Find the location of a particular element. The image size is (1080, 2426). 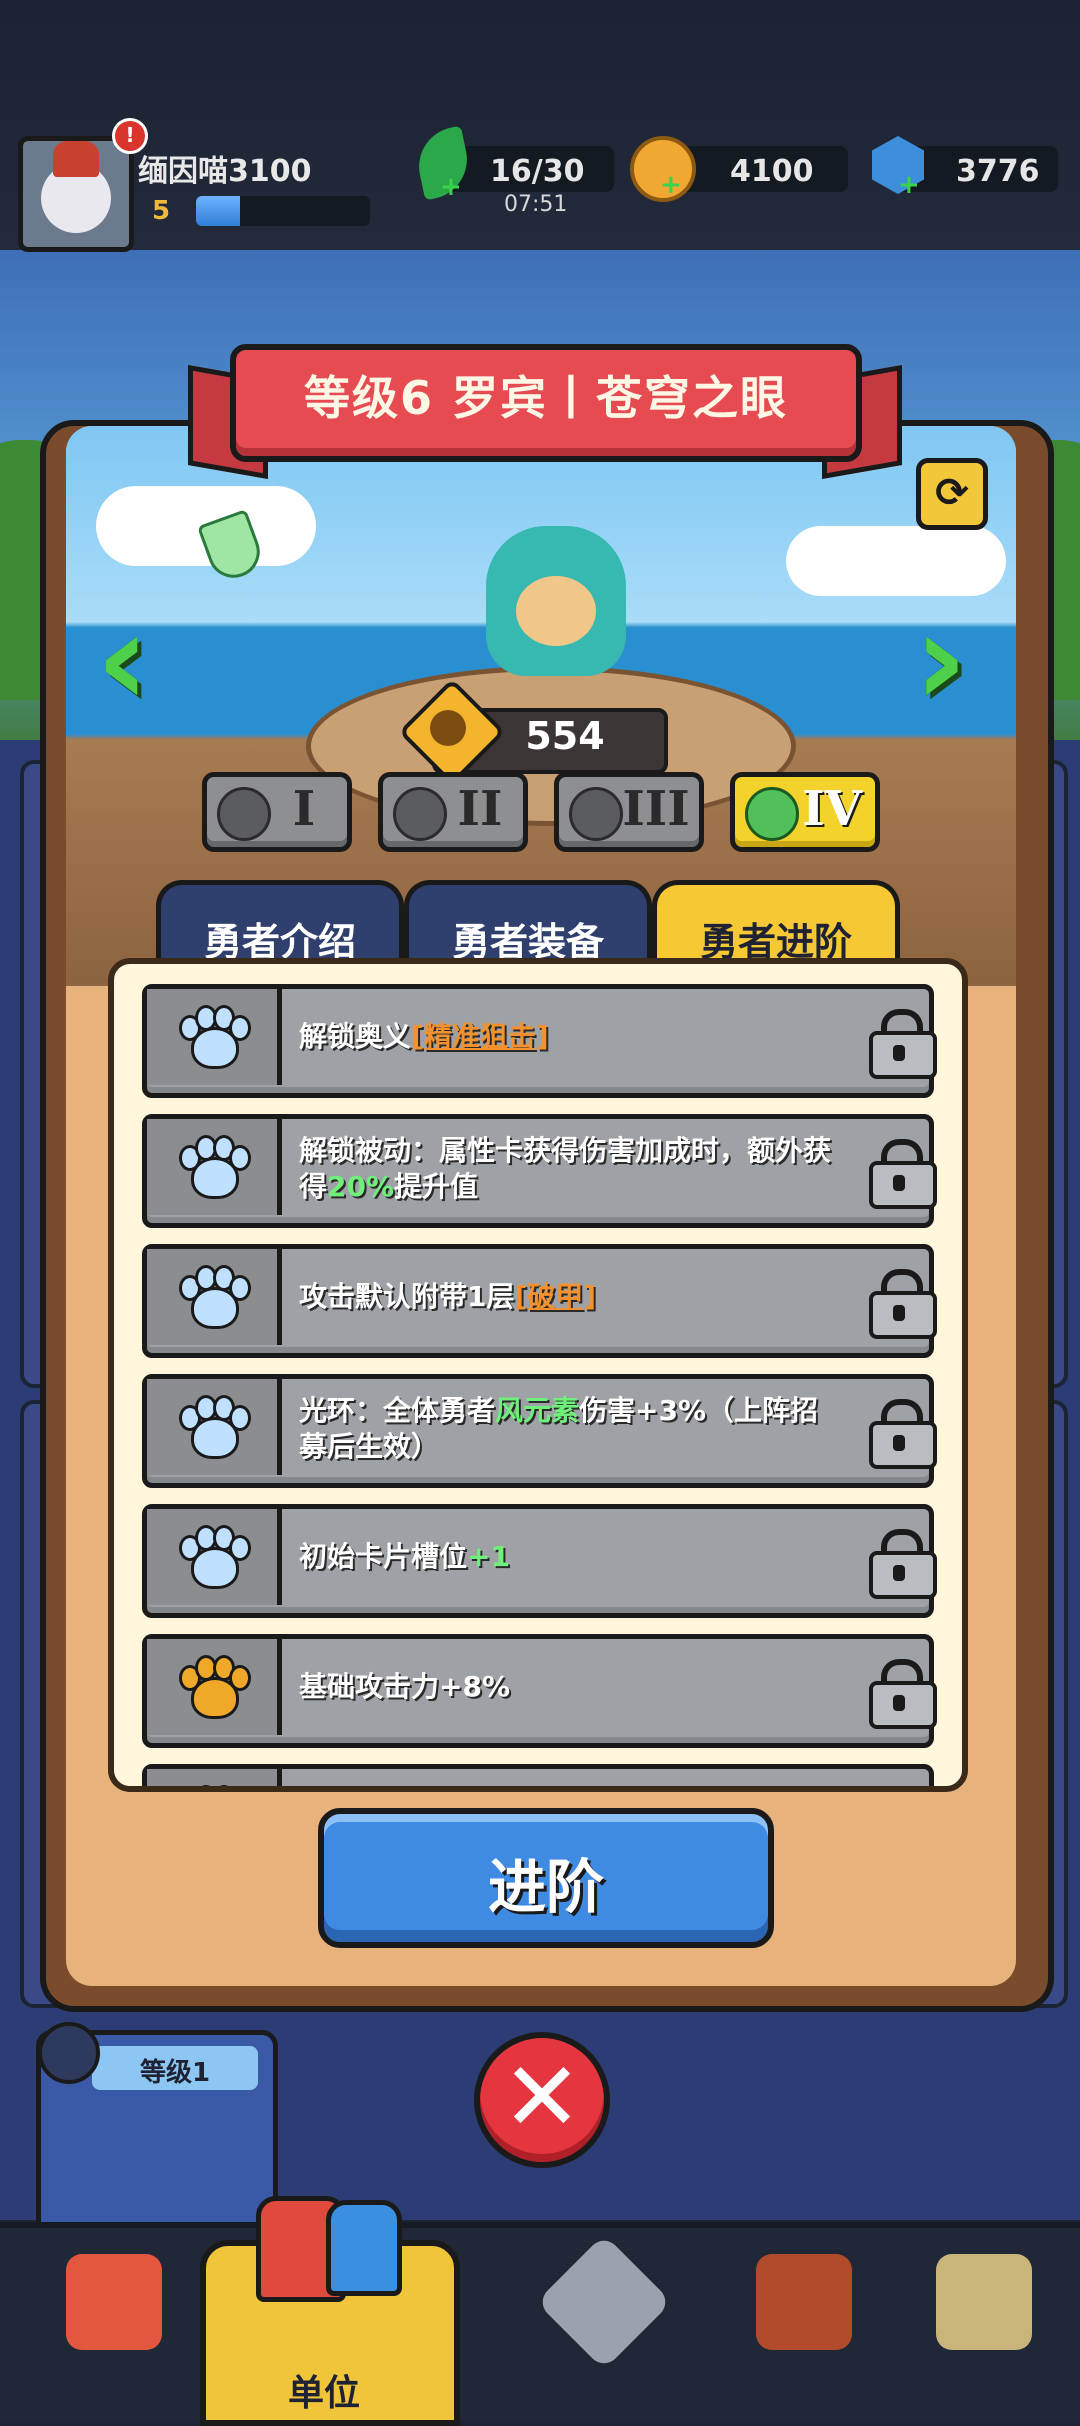

coin-add-icon: + is located at coordinates (671, 185).